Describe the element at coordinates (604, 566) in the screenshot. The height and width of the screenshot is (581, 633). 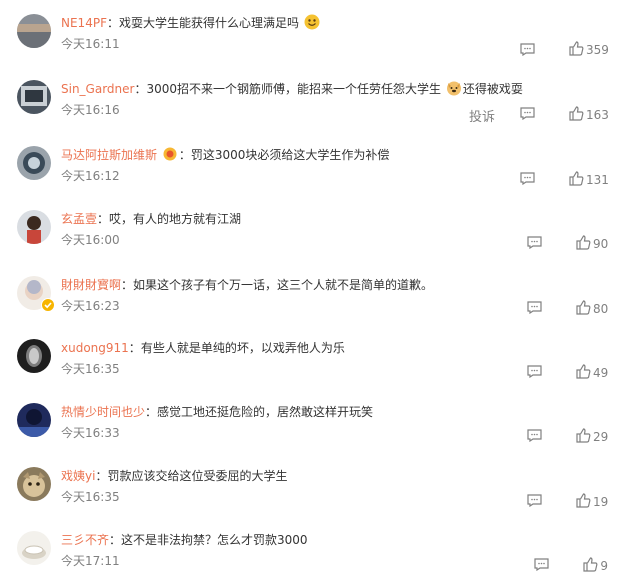
I see `like-count: 9` at that location.